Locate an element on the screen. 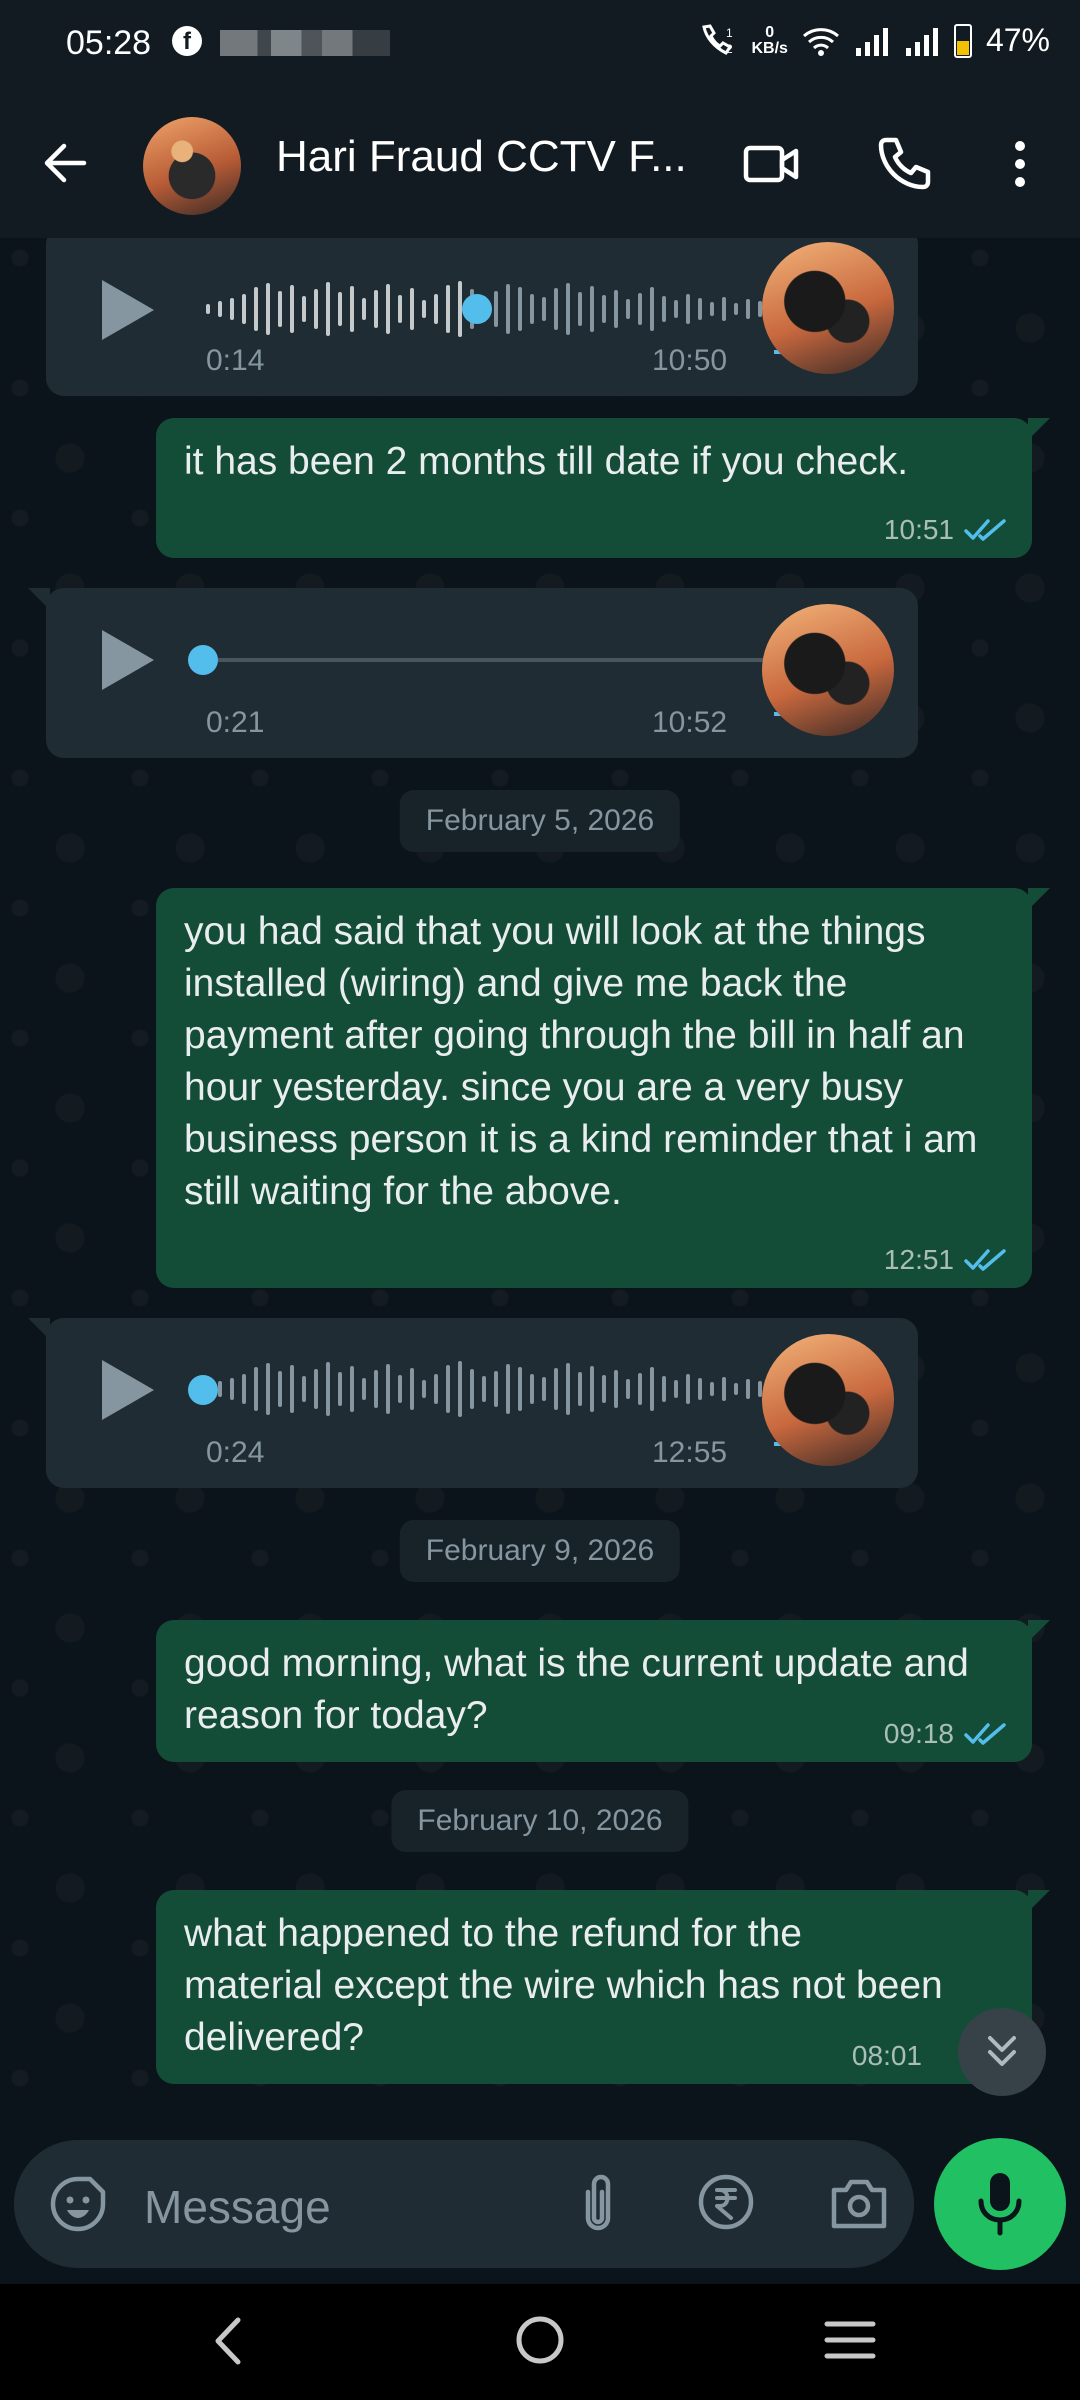 The image size is (1080, 2400). emoji-sticker-icon is located at coordinates (78, 2204).